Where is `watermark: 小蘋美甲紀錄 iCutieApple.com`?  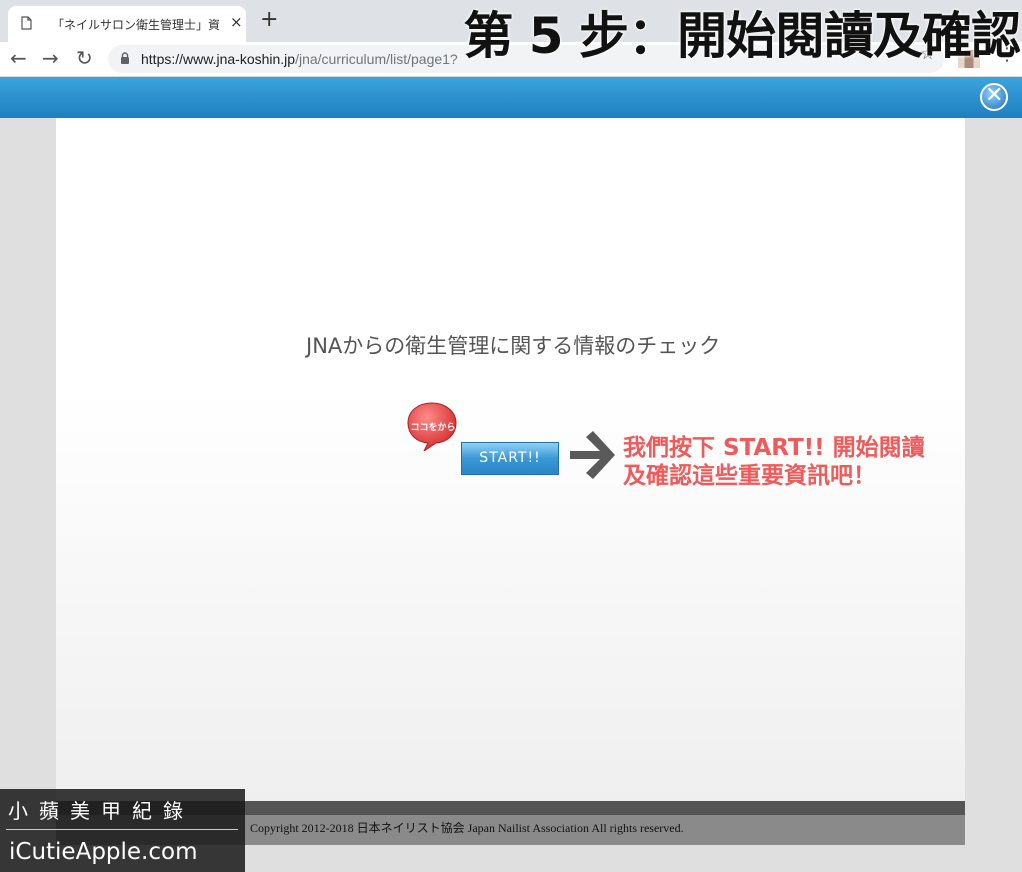 watermark: 小蘋美甲紀錄 iCutieApple.com is located at coordinates (122, 830).